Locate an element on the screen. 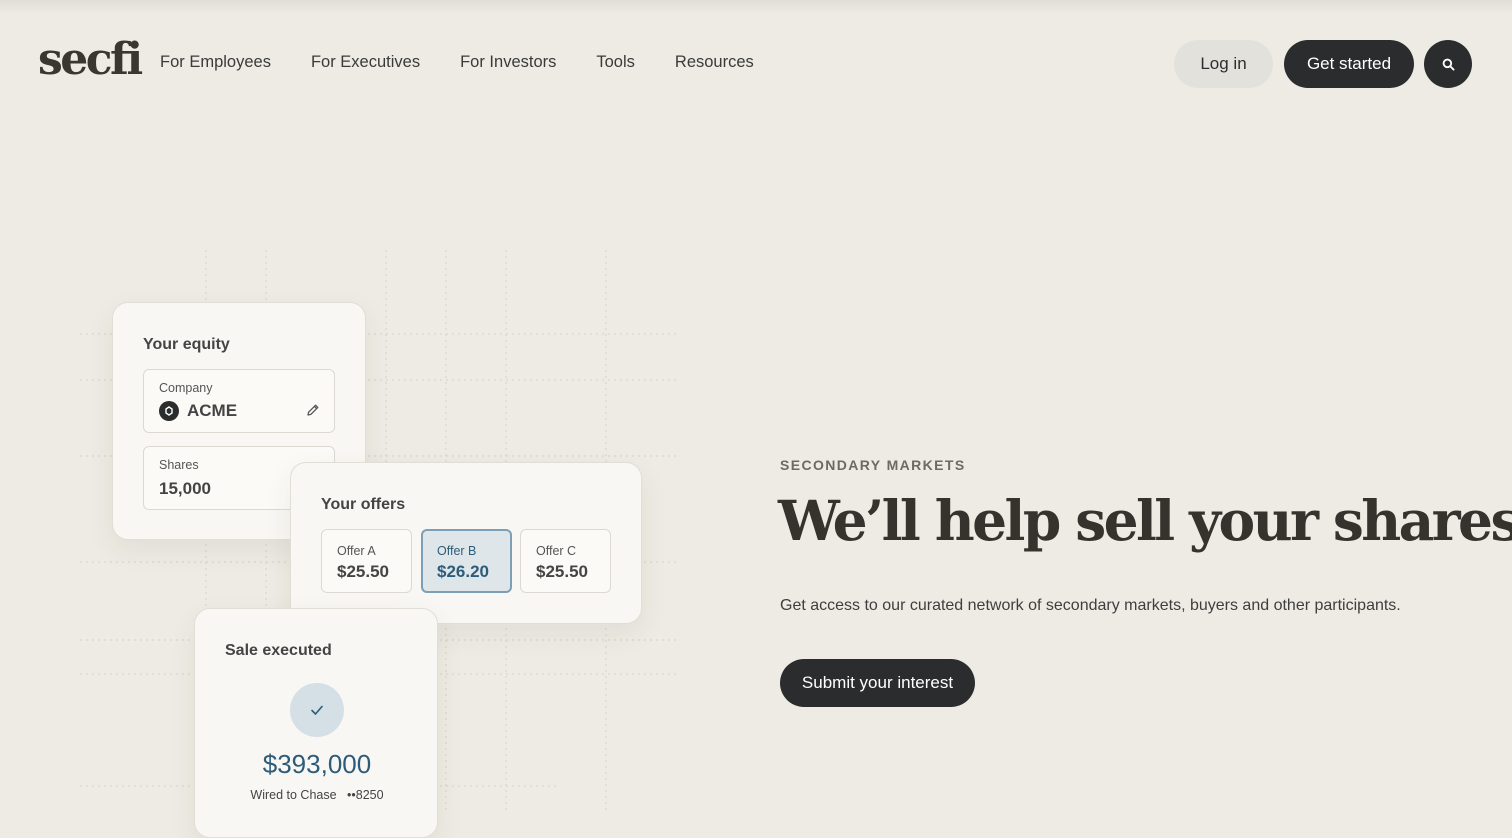 This screenshot has width=1512, height=838. pencil-icon is located at coordinates (313, 410).